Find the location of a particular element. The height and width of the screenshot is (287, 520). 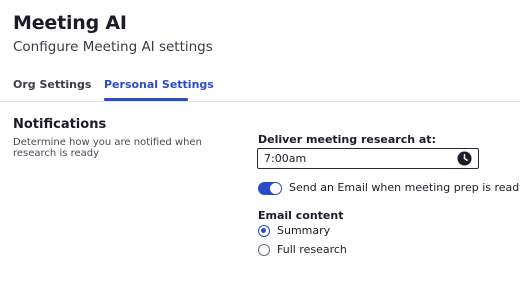

email-notification-toggle is located at coordinates (270, 188).